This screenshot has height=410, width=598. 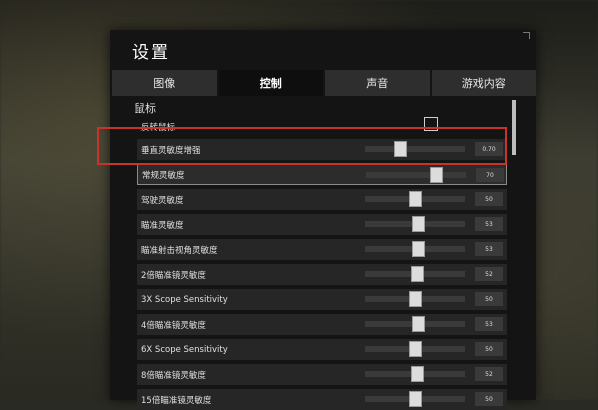 I want to click on scope-6x-sensitivity-value-field: 50, so click(x=489, y=349).